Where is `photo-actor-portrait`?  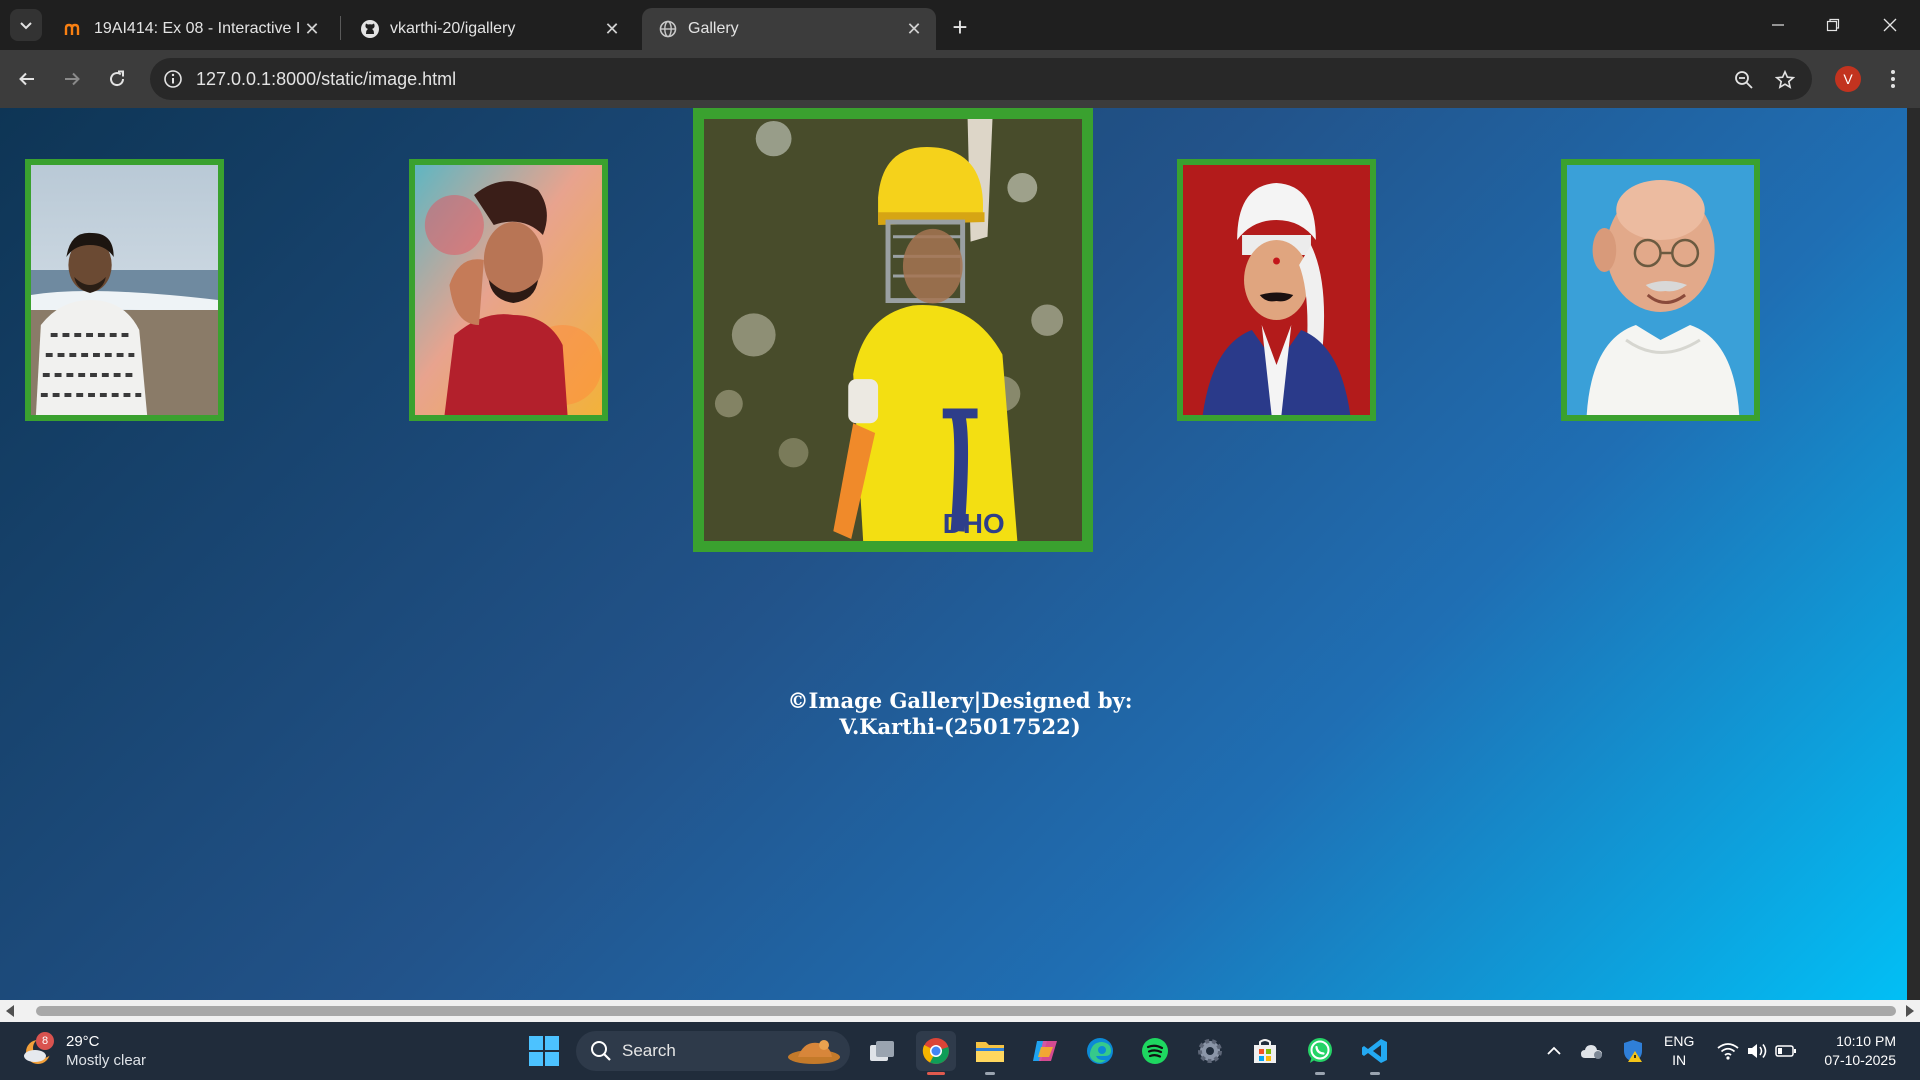 photo-actor-portrait is located at coordinates (508, 290).